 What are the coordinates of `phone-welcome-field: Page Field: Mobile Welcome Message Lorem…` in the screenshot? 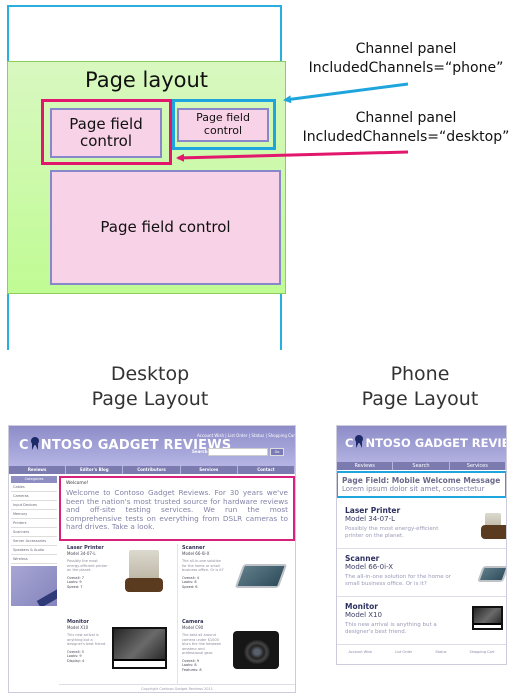 It's located at (421, 484).